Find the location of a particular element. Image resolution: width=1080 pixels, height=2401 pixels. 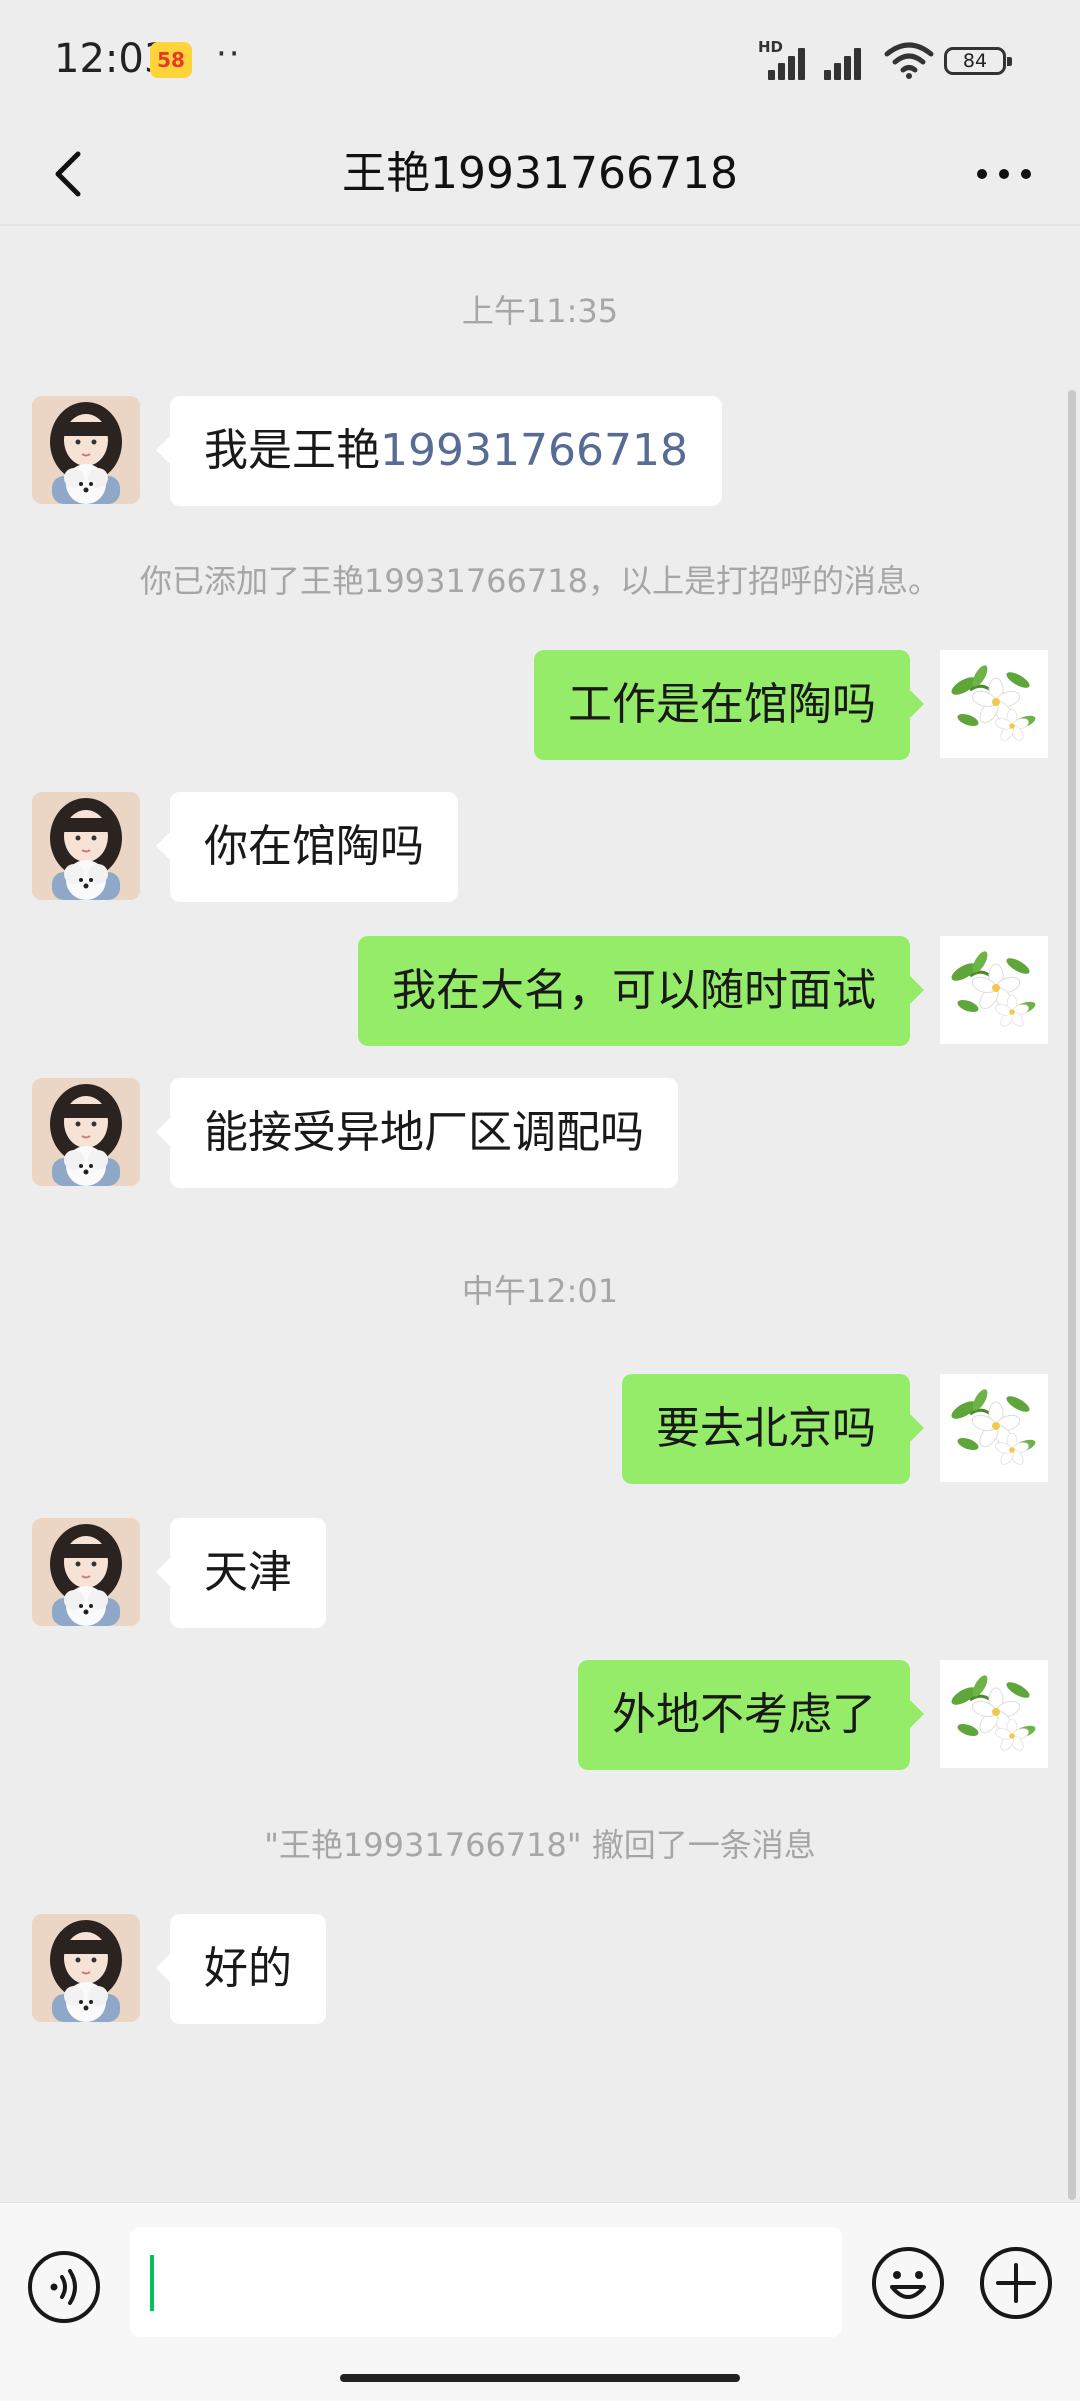

message-outgoing: 要去北京吗 is located at coordinates (773, 1429).